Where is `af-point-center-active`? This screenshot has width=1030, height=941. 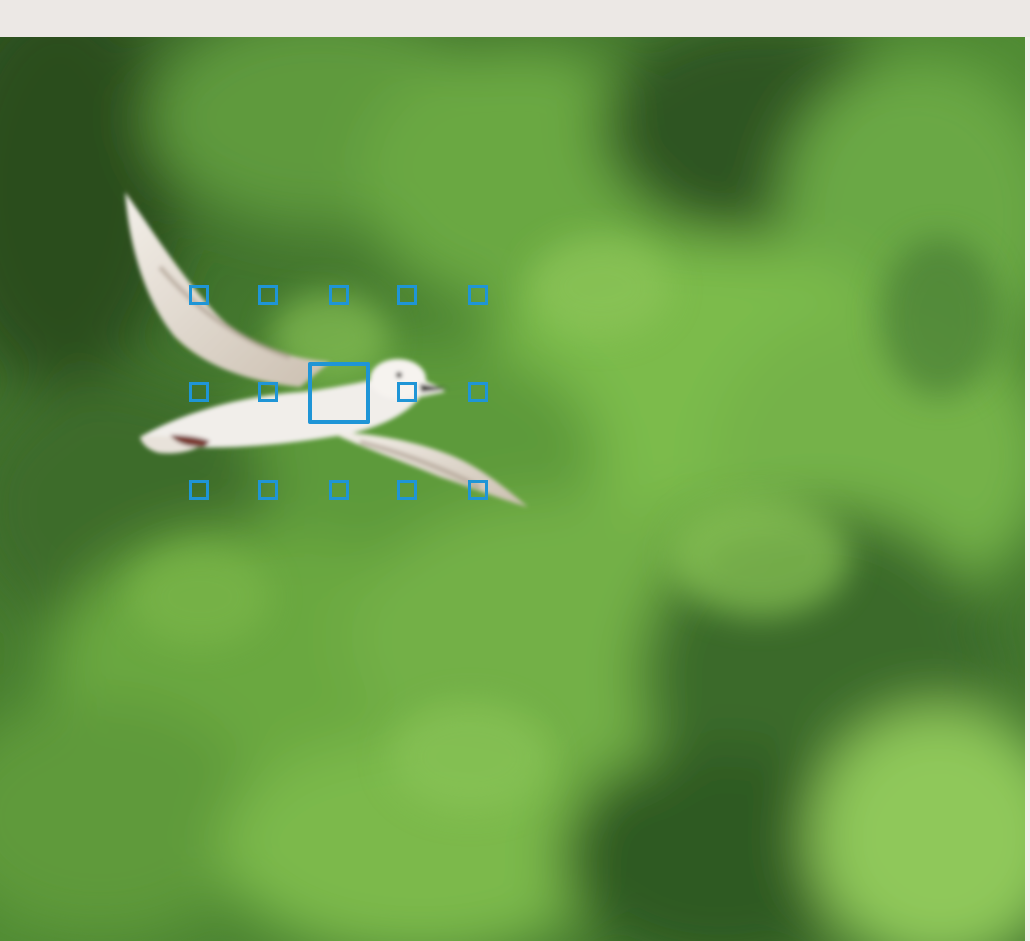 af-point-center-active is located at coordinates (339, 393).